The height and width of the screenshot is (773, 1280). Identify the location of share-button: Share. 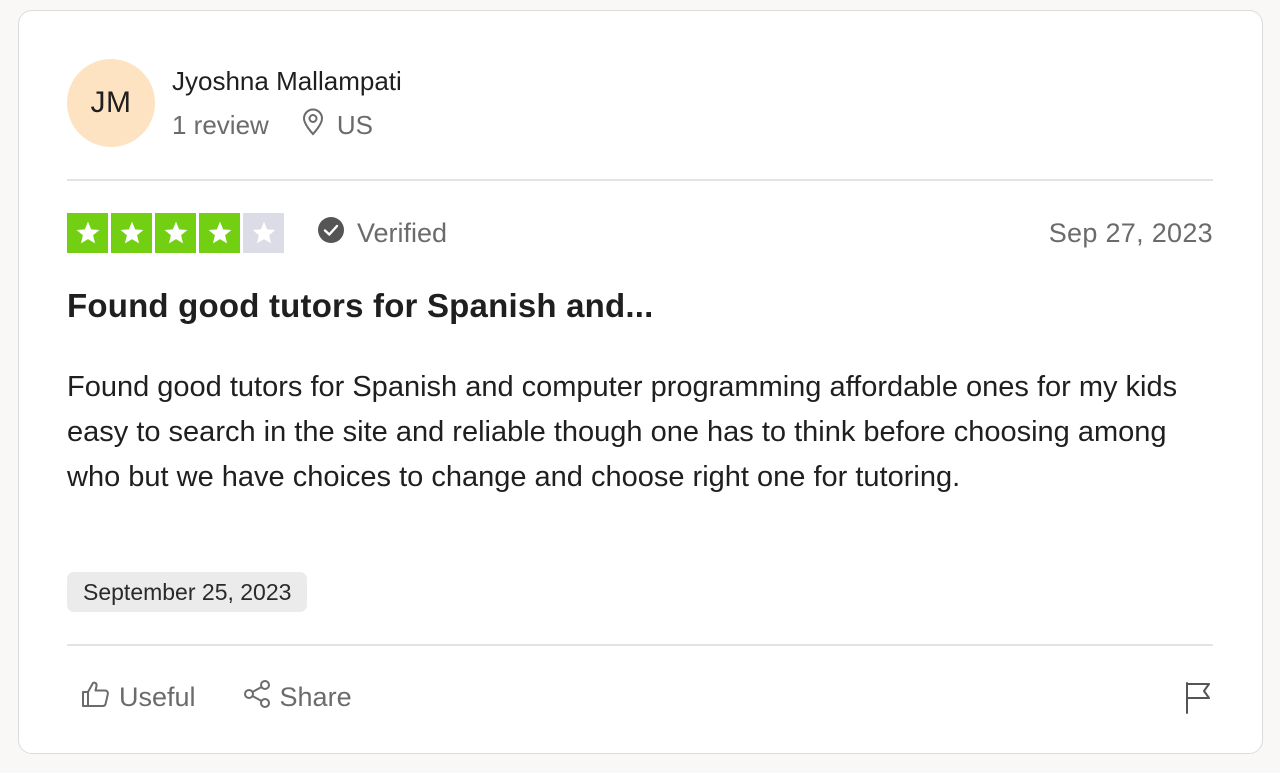
(297, 697).